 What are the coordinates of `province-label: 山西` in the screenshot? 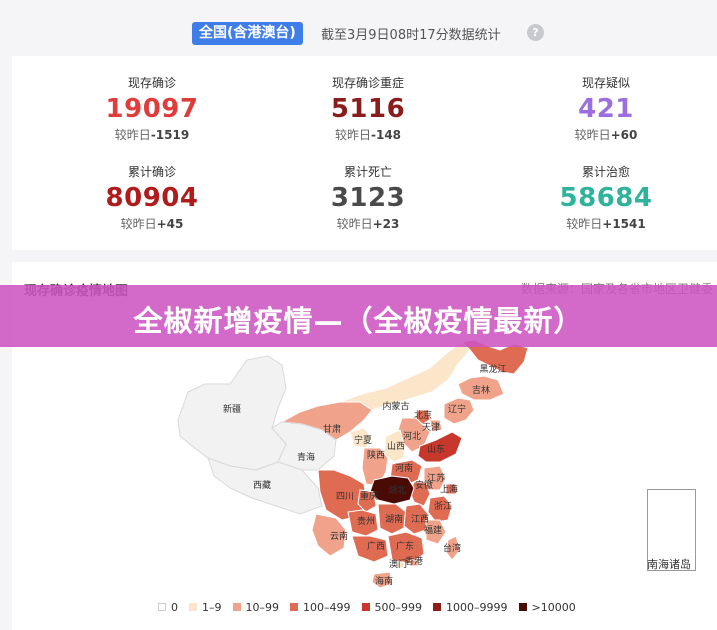 It's located at (396, 446).